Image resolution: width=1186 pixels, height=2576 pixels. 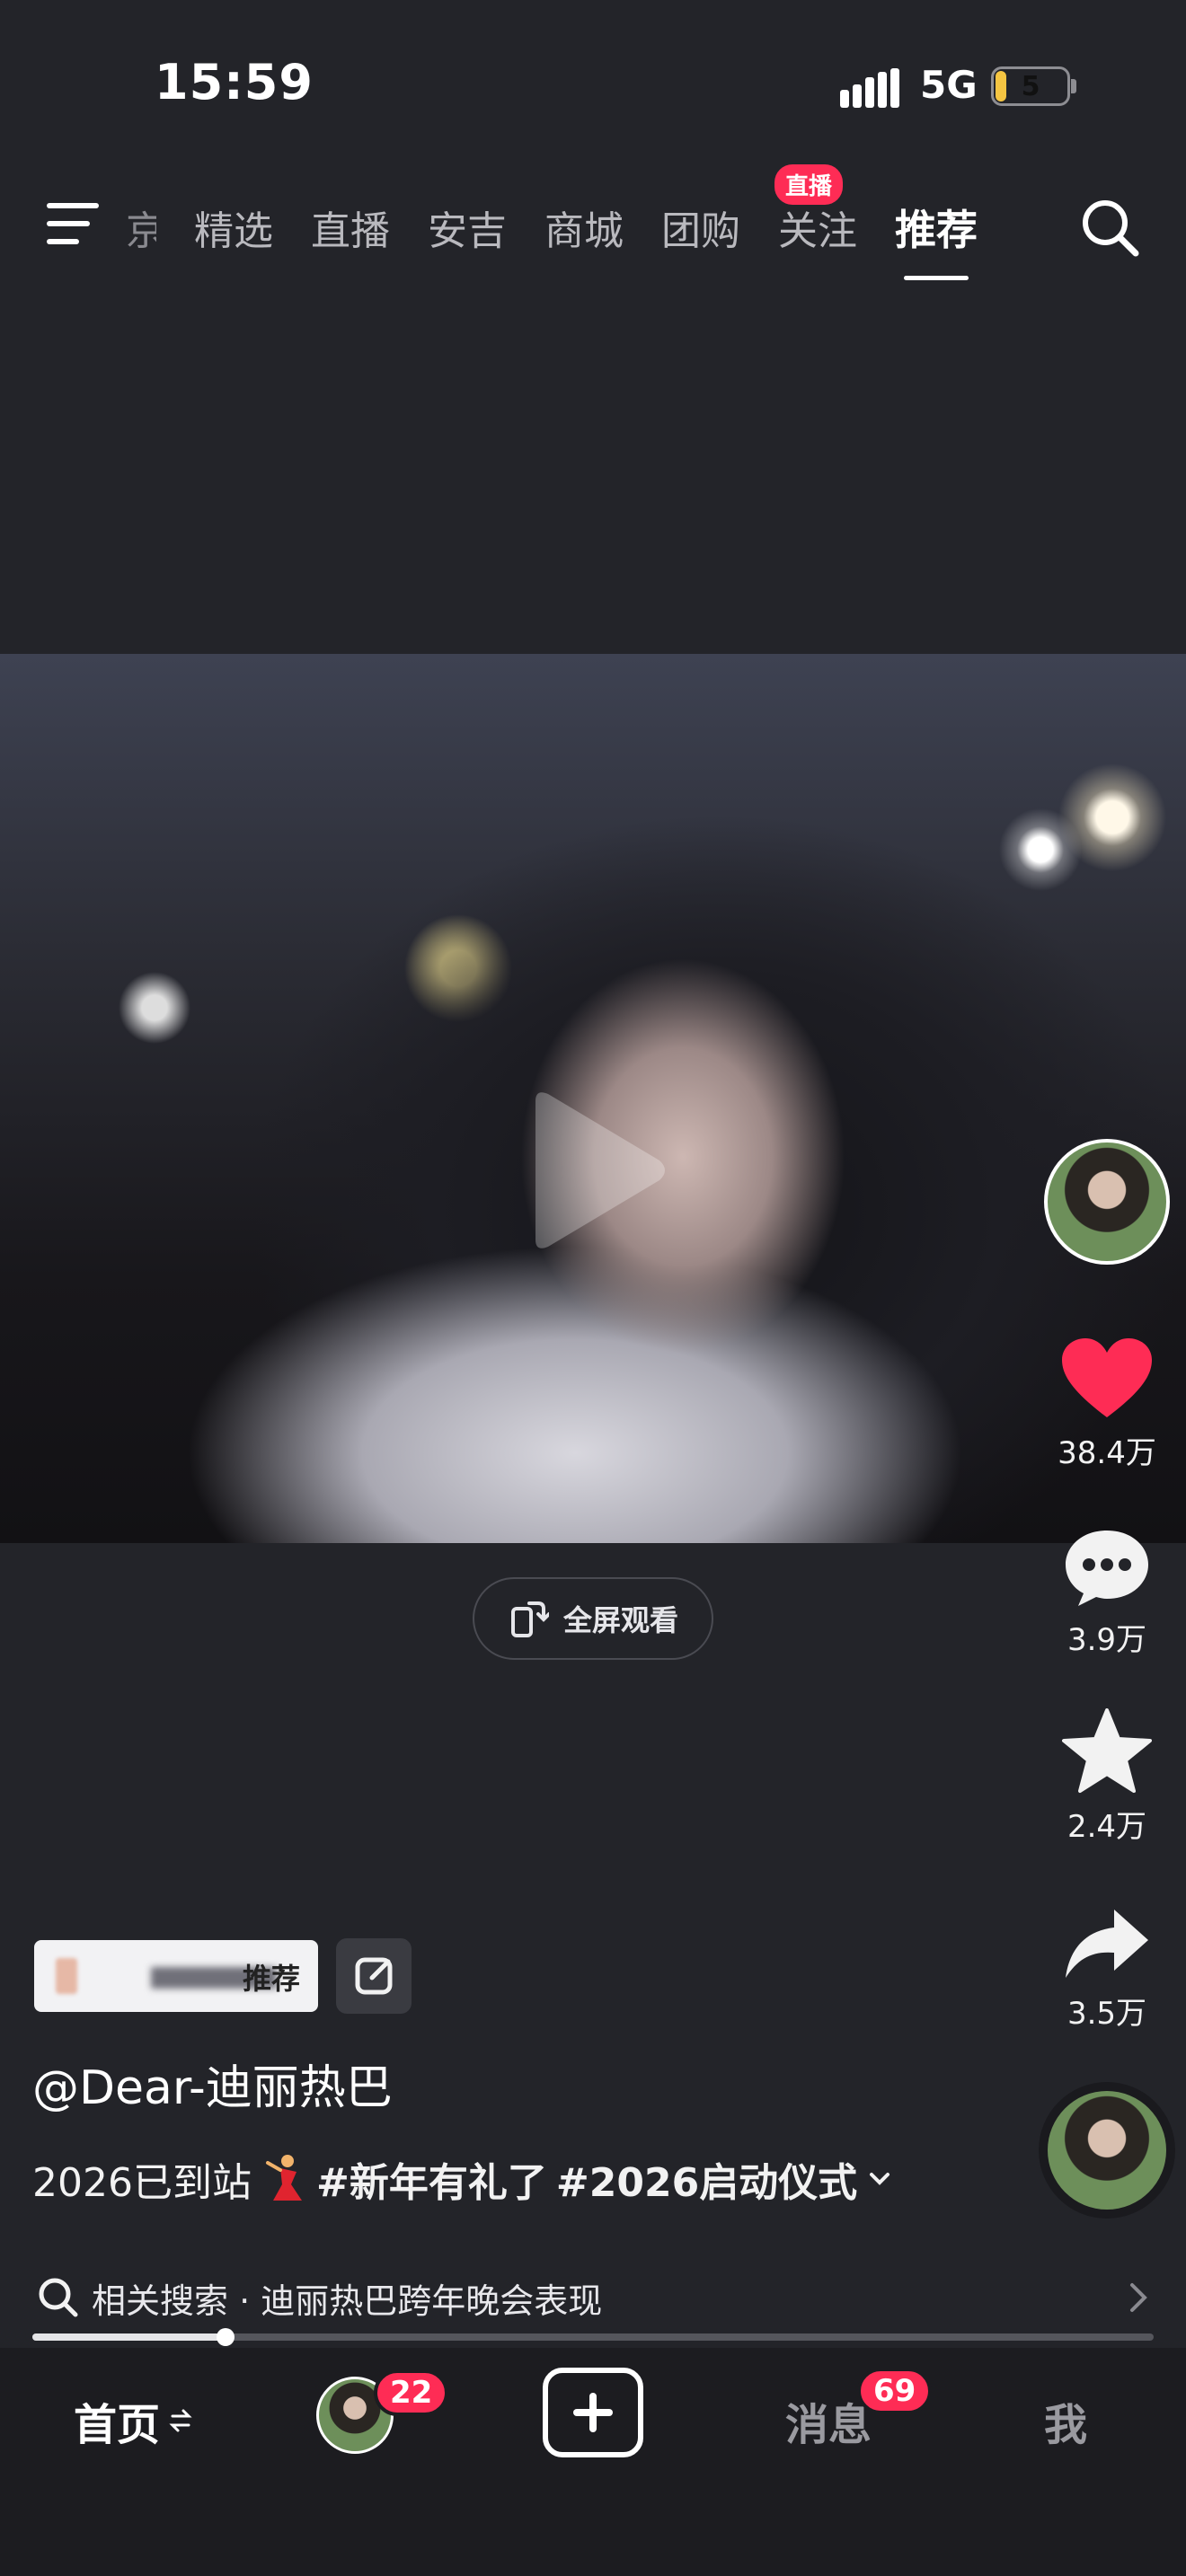 I want to click on edit-button, so click(x=374, y=1976).